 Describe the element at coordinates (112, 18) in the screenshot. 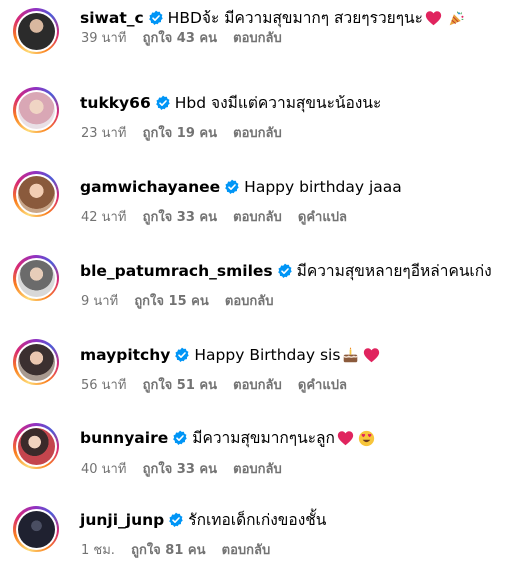

I see `comment-username: siwat_c` at that location.